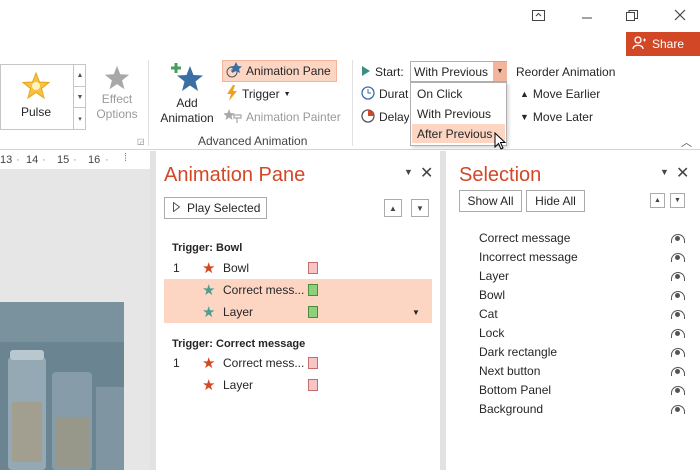 This screenshot has width=700, height=470. I want to click on selection-item-label: Background, so click(511, 408).